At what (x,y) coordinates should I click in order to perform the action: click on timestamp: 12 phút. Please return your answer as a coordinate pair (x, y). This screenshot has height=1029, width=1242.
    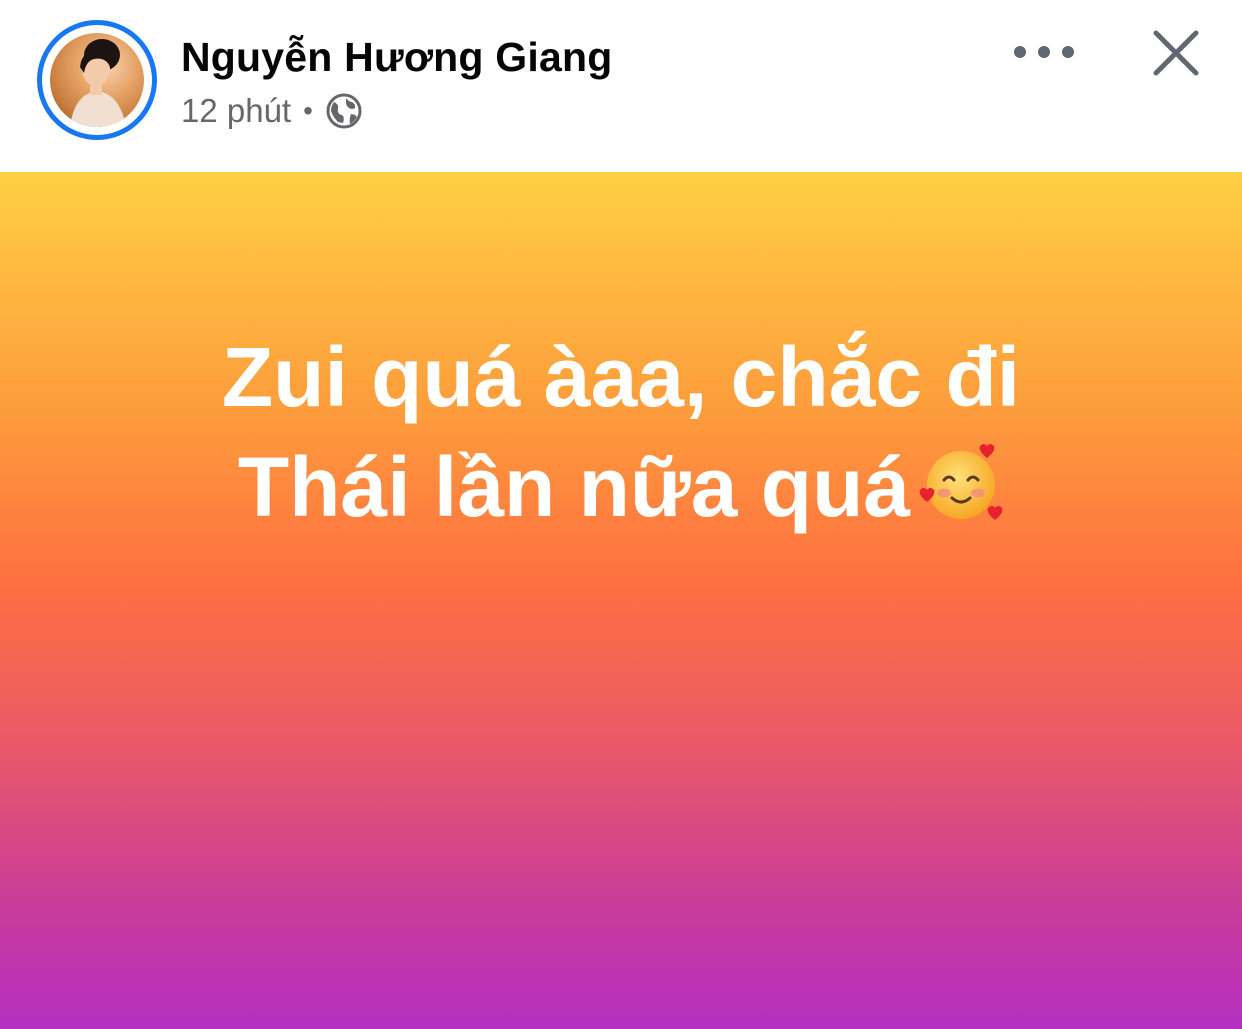
    Looking at the image, I should click on (236, 111).